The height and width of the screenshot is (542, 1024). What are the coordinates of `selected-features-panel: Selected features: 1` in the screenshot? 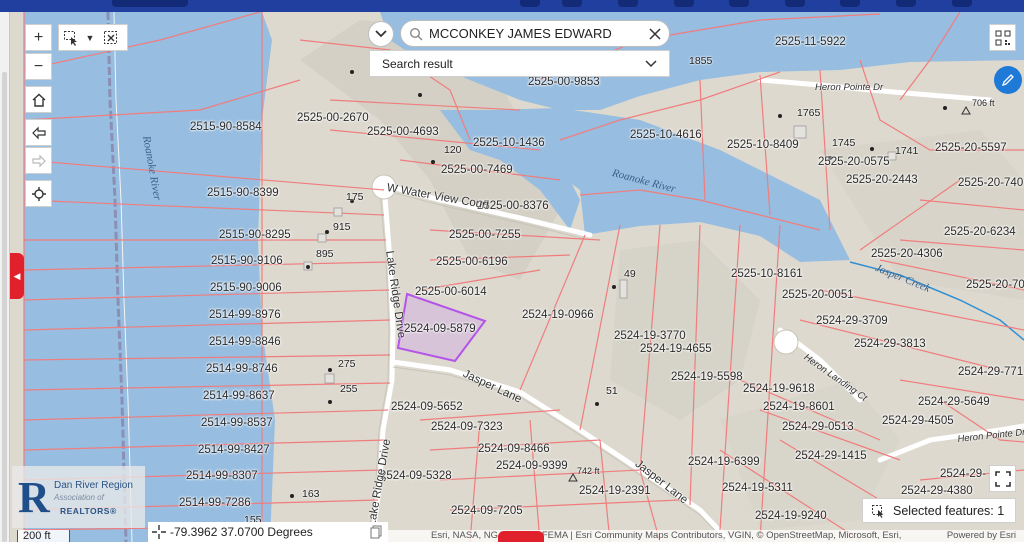 It's located at (939, 510).